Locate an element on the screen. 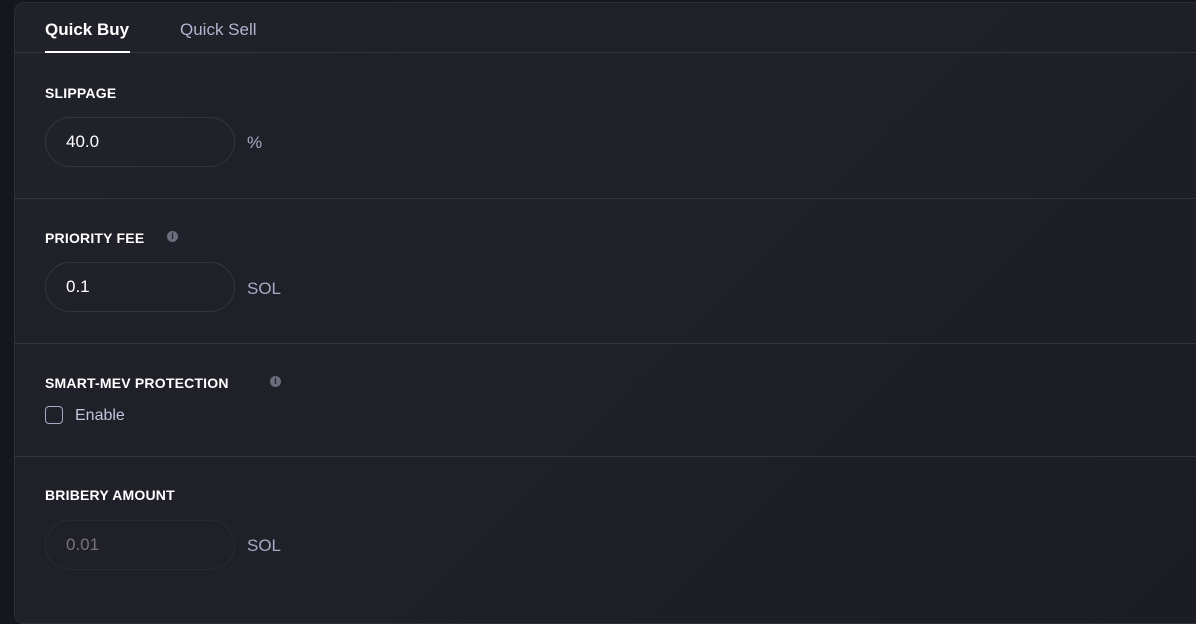  tab-bar: Quick Buy Quick Sell is located at coordinates (605, 26).